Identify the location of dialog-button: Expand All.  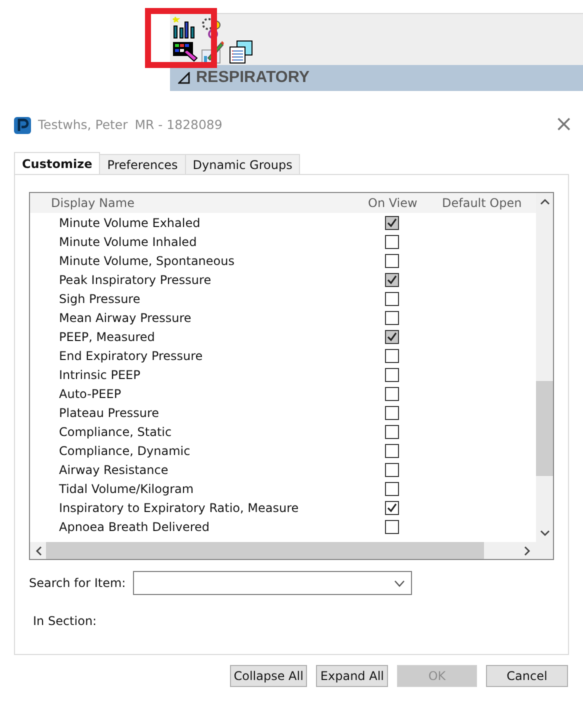
(352, 676).